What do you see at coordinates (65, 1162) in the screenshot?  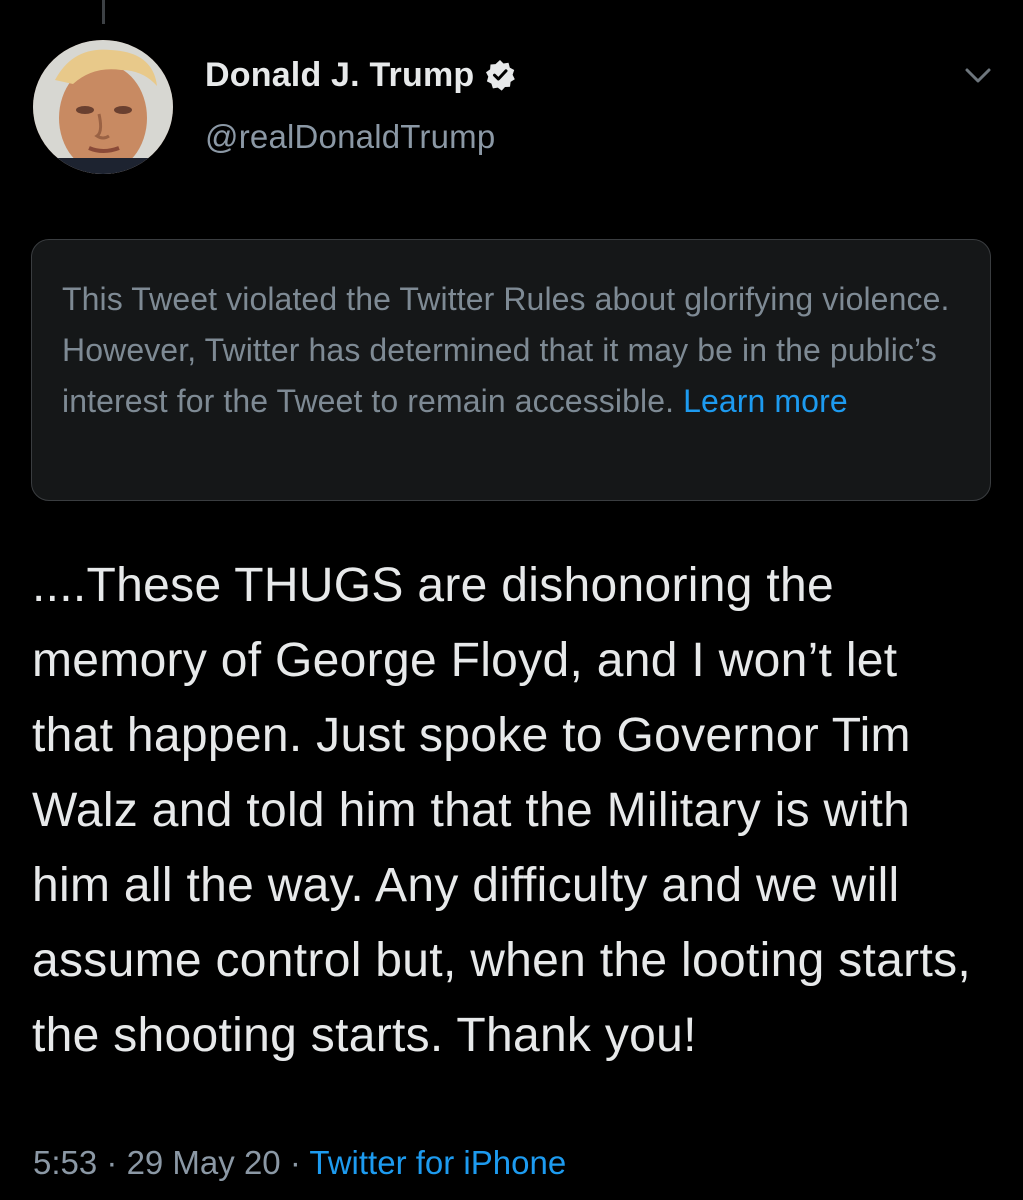 I see `tweet-time: 5:53` at bounding box center [65, 1162].